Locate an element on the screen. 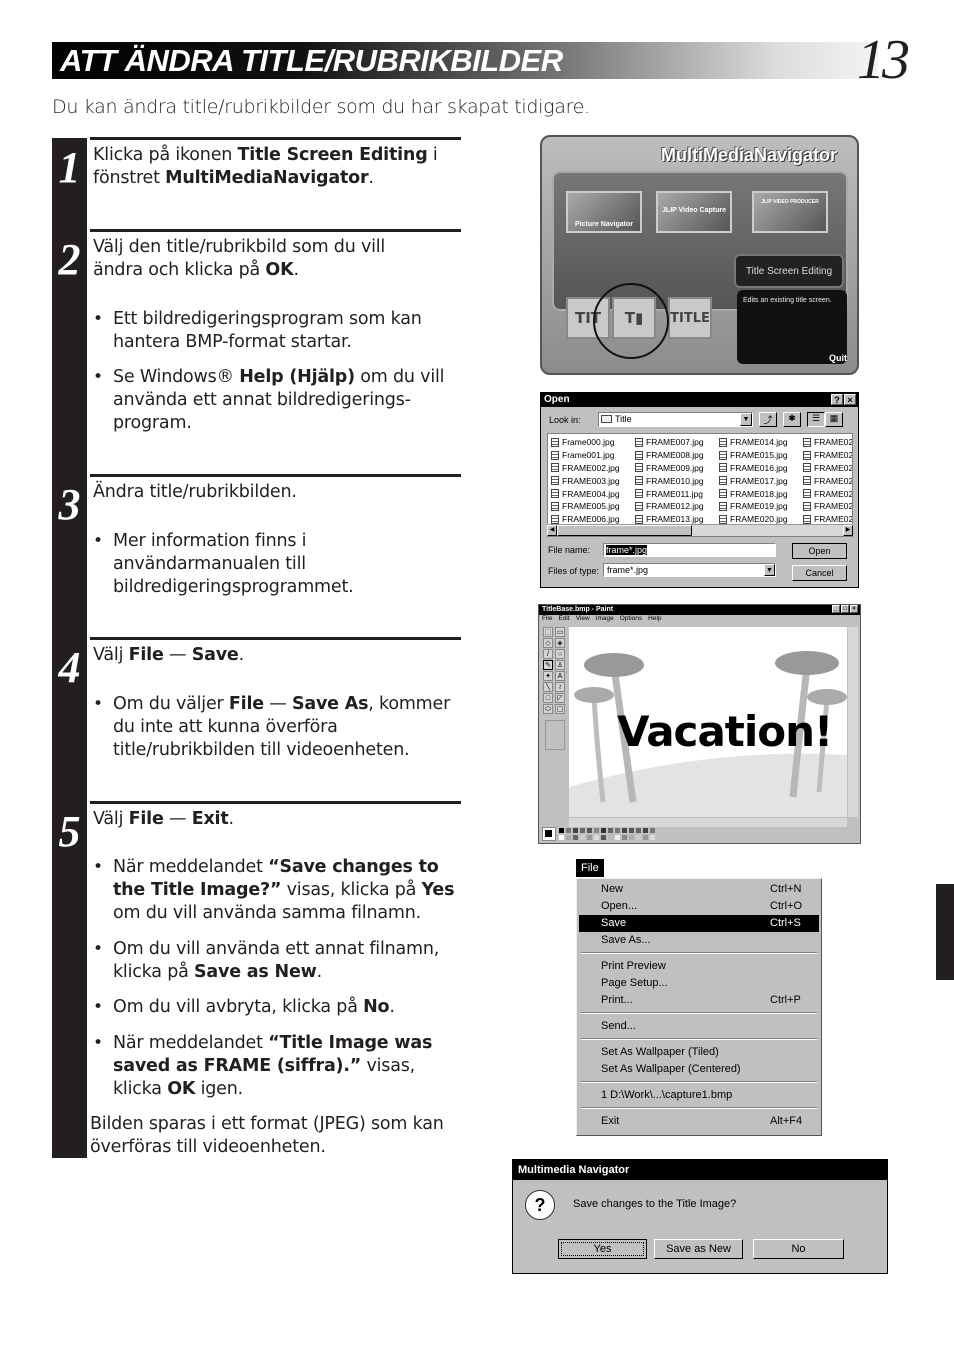 The height and width of the screenshot is (1355, 954). ellipse-icon: ⬭ is located at coordinates (548, 709).